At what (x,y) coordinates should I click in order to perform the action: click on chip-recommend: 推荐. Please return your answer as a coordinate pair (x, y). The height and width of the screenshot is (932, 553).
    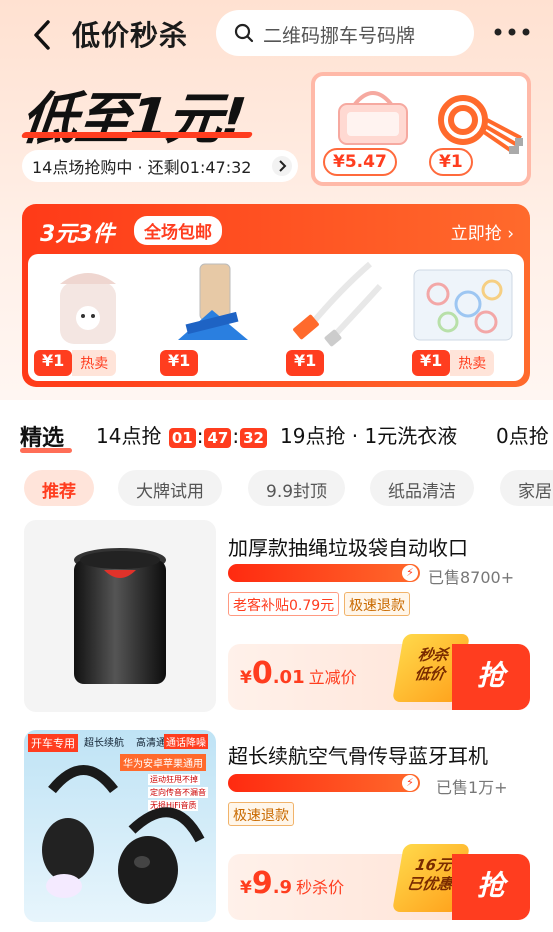
    Looking at the image, I should click on (59, 488).